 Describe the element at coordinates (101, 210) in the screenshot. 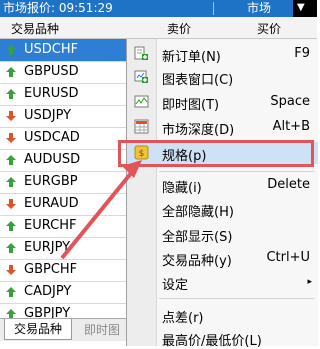

I see `annotation-arrow` at that location.